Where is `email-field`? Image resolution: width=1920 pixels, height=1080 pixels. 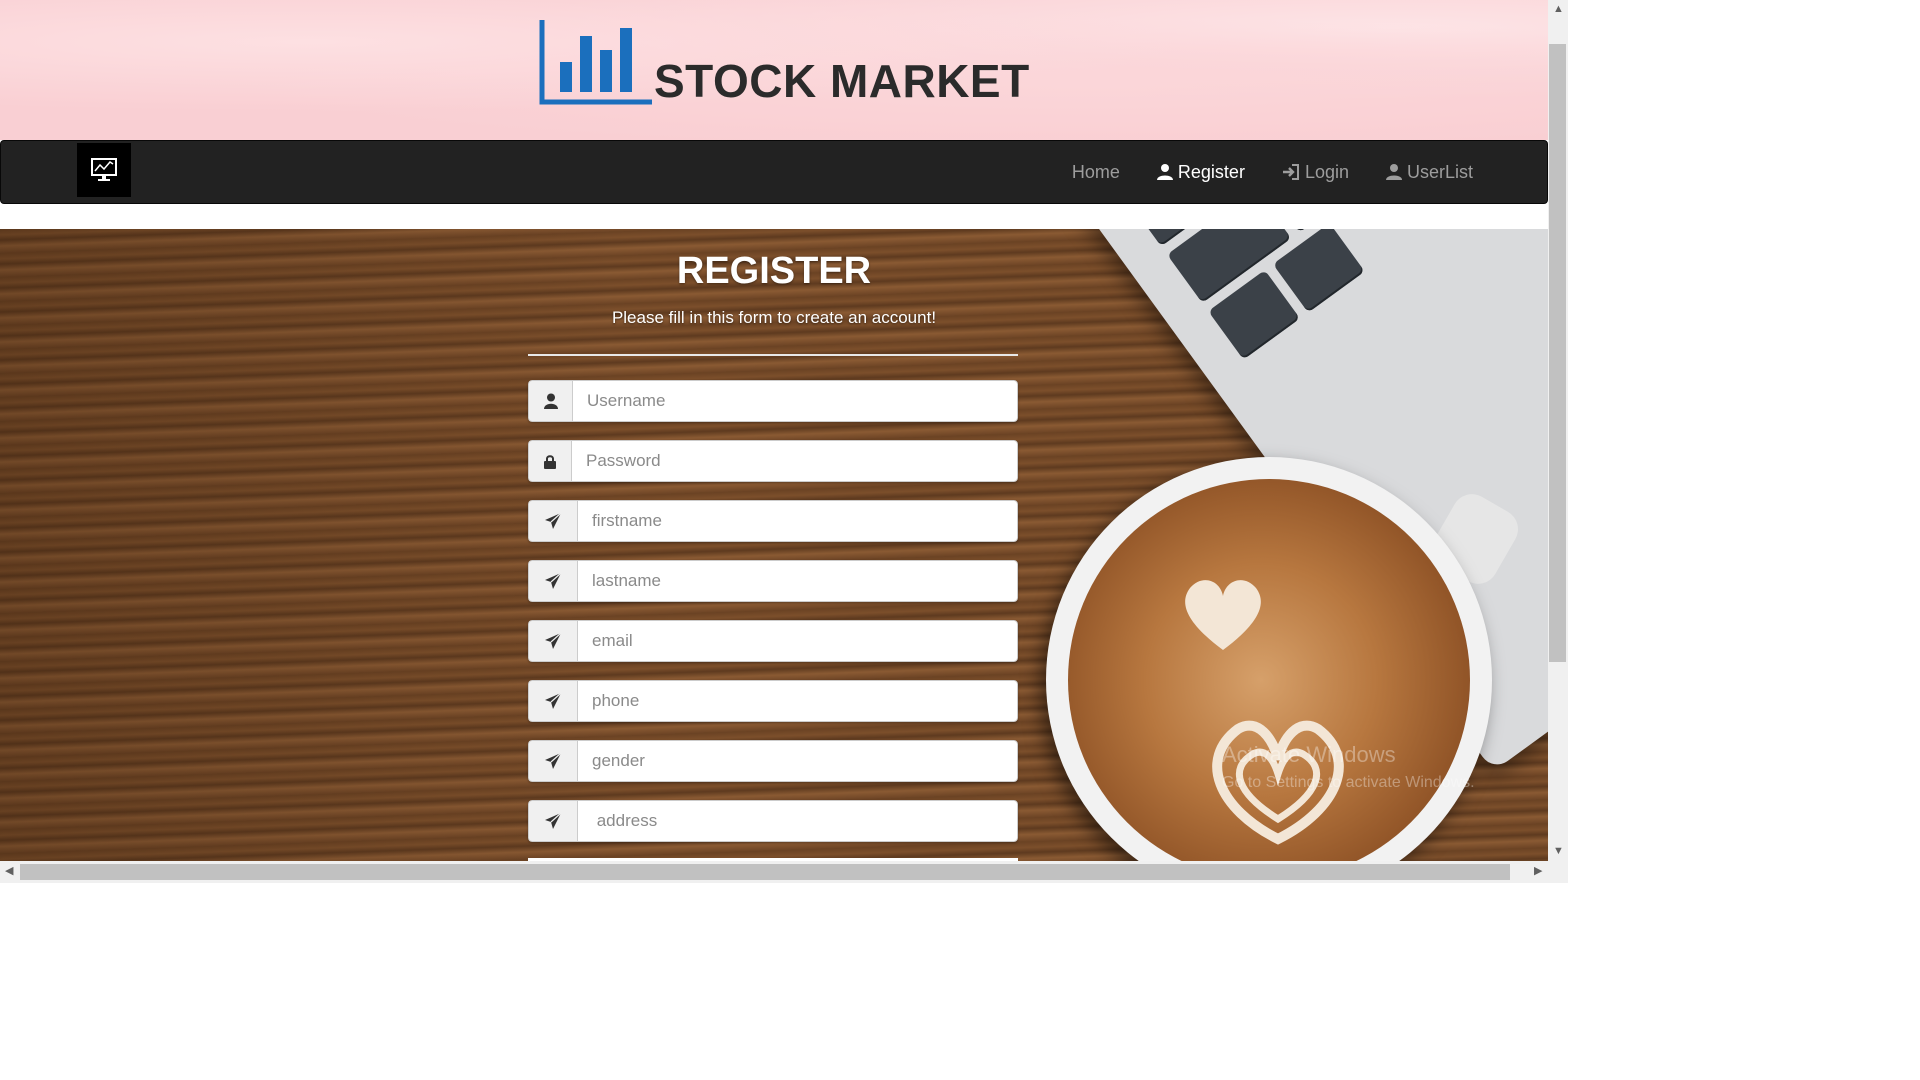 email-field is located at coordinates (773, 641).